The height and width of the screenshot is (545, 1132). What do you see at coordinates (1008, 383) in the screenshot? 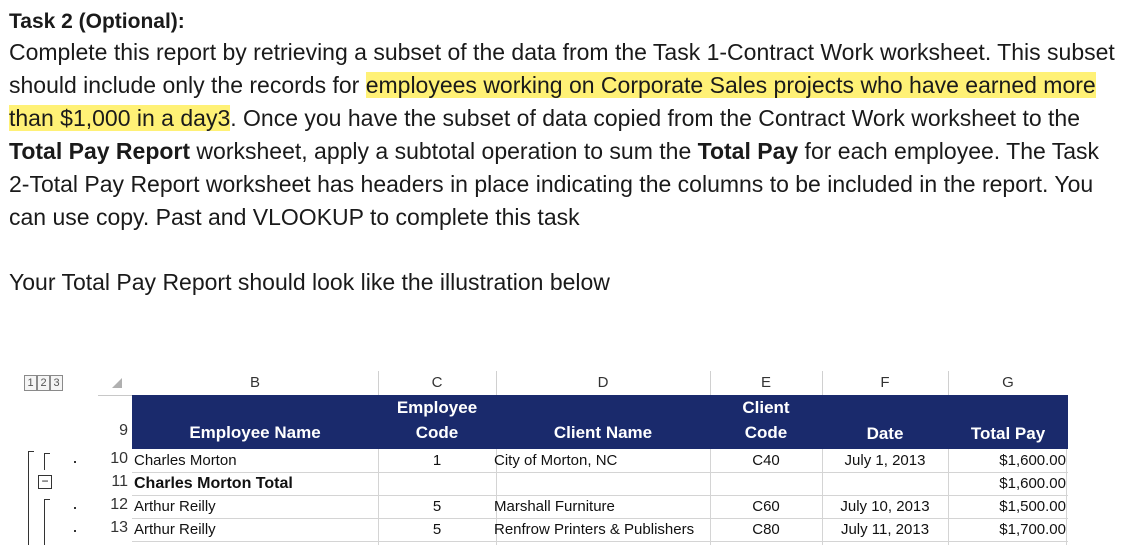
I see `column-header-g: G` at bounding box center [1008, 383].